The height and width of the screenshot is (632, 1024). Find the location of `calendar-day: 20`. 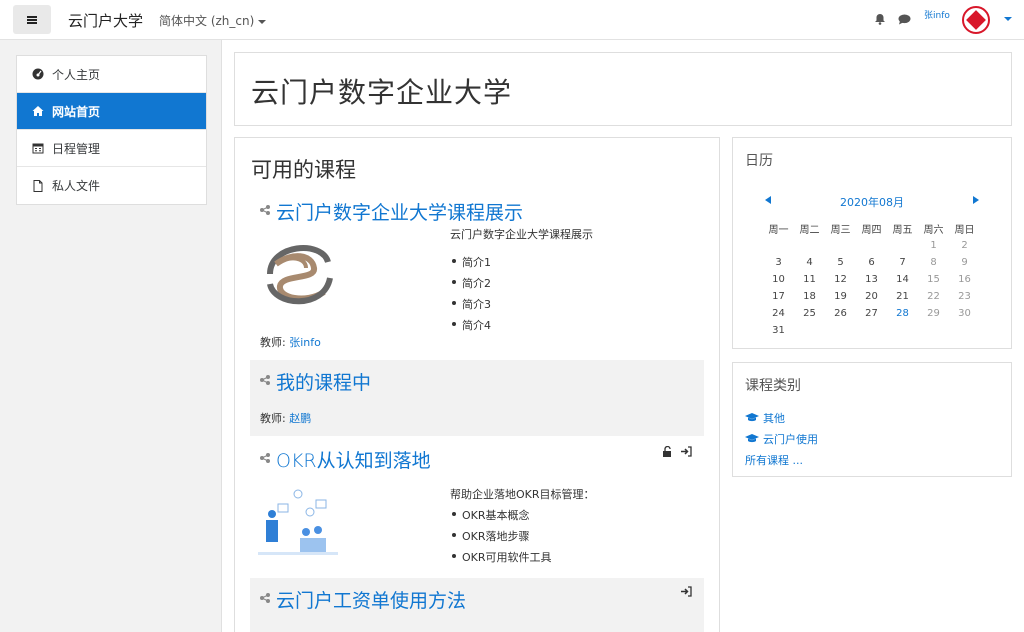

calendar-day: 20 is located at coordinates (871, 296).